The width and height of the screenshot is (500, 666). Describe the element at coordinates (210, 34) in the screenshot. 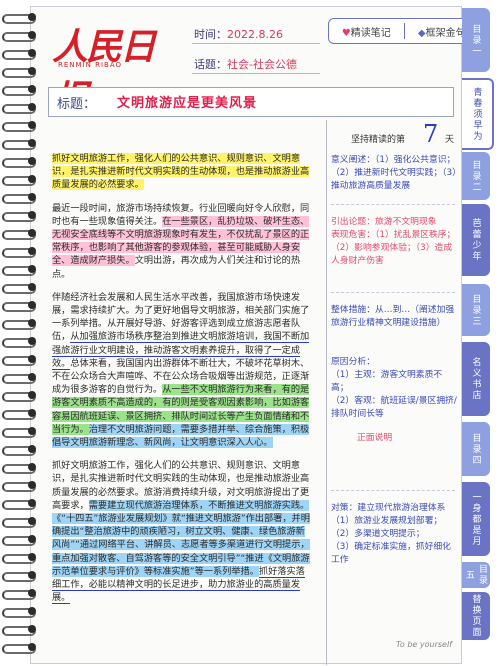

I see `time-label: 时间：` at that location.